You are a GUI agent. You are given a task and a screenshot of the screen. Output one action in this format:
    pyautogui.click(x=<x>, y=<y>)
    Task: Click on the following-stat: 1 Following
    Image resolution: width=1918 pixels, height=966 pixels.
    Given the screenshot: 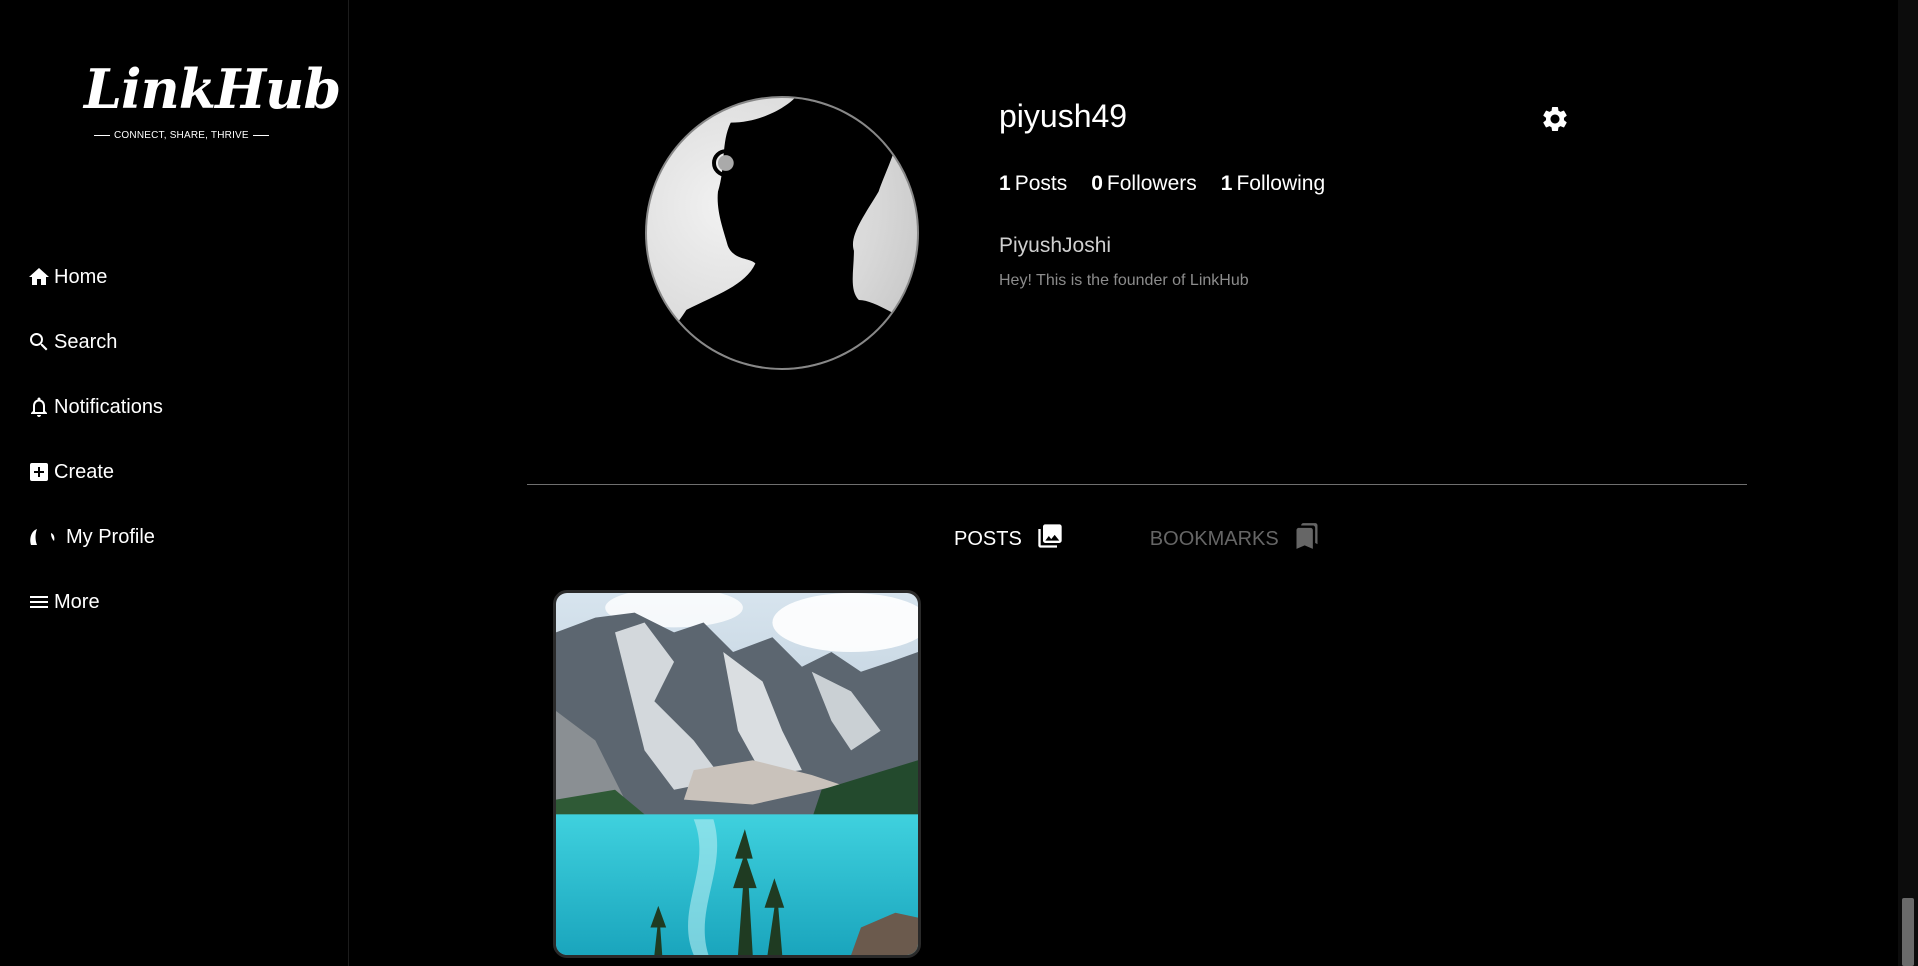 What is the action you would take?
    pyautogui.click(x=1273, y=184)
    